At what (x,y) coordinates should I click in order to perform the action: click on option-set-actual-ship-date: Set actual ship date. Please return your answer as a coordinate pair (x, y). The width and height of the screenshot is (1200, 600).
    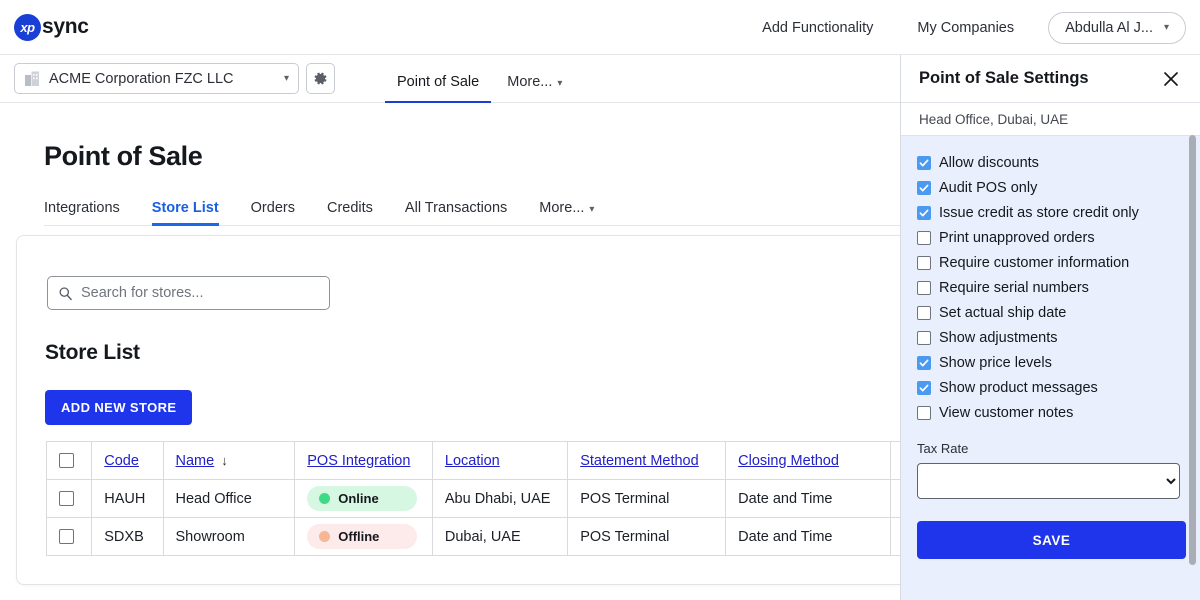
    Looking at the image, I should click on (1049, 312).